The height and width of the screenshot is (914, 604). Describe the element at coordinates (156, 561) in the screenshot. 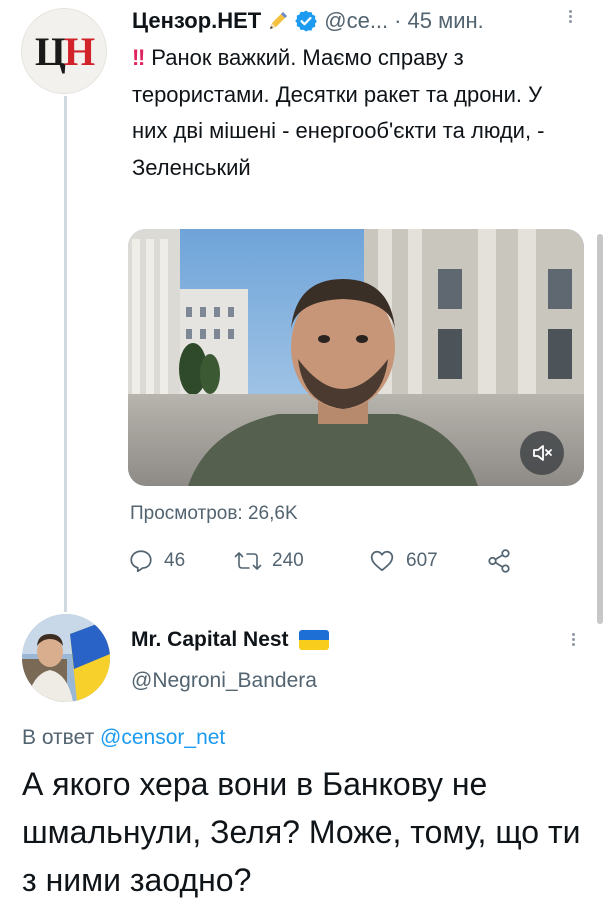

I see `reply-button: 46` at that location.